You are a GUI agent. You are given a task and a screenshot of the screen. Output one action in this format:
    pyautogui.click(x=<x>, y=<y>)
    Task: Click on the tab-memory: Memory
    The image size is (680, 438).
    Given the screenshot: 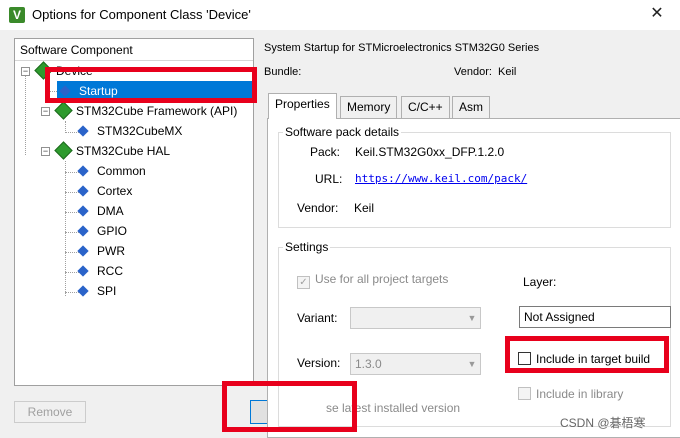 What is the action you would take?
    pyautogui.click(x=369, y=107)
    